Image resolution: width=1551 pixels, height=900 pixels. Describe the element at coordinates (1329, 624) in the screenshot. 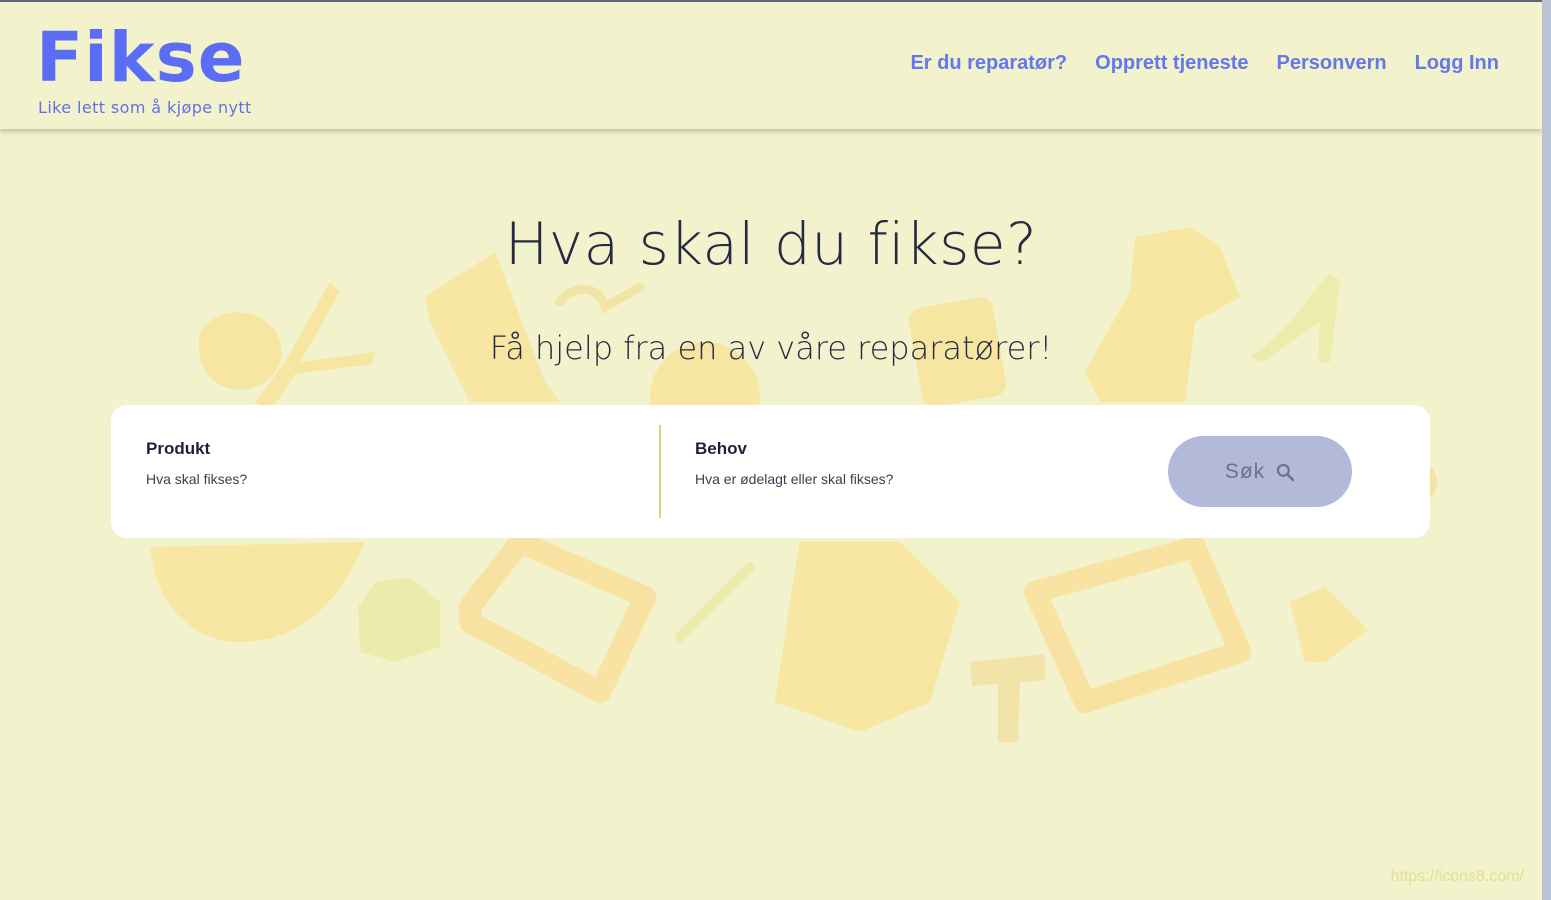

I see `thimble-illustration` at that location.